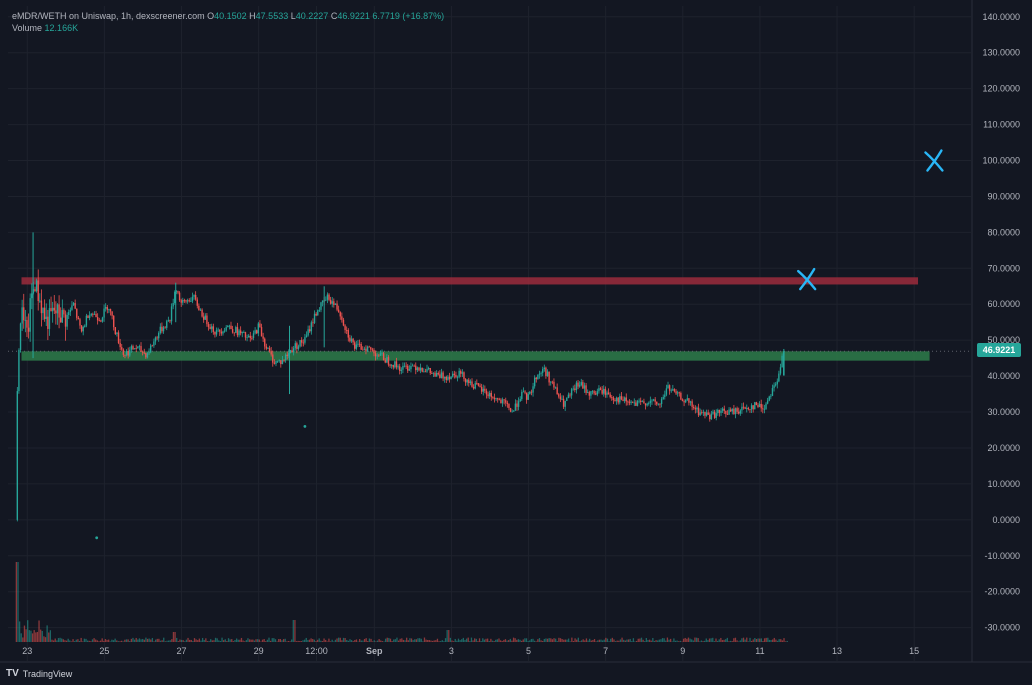 The width and height of the screenshot is (1032, 685). What do you see at coordinates (475, 356) in the screenshot?
I see `support-band` at bounding box center [475, 356].